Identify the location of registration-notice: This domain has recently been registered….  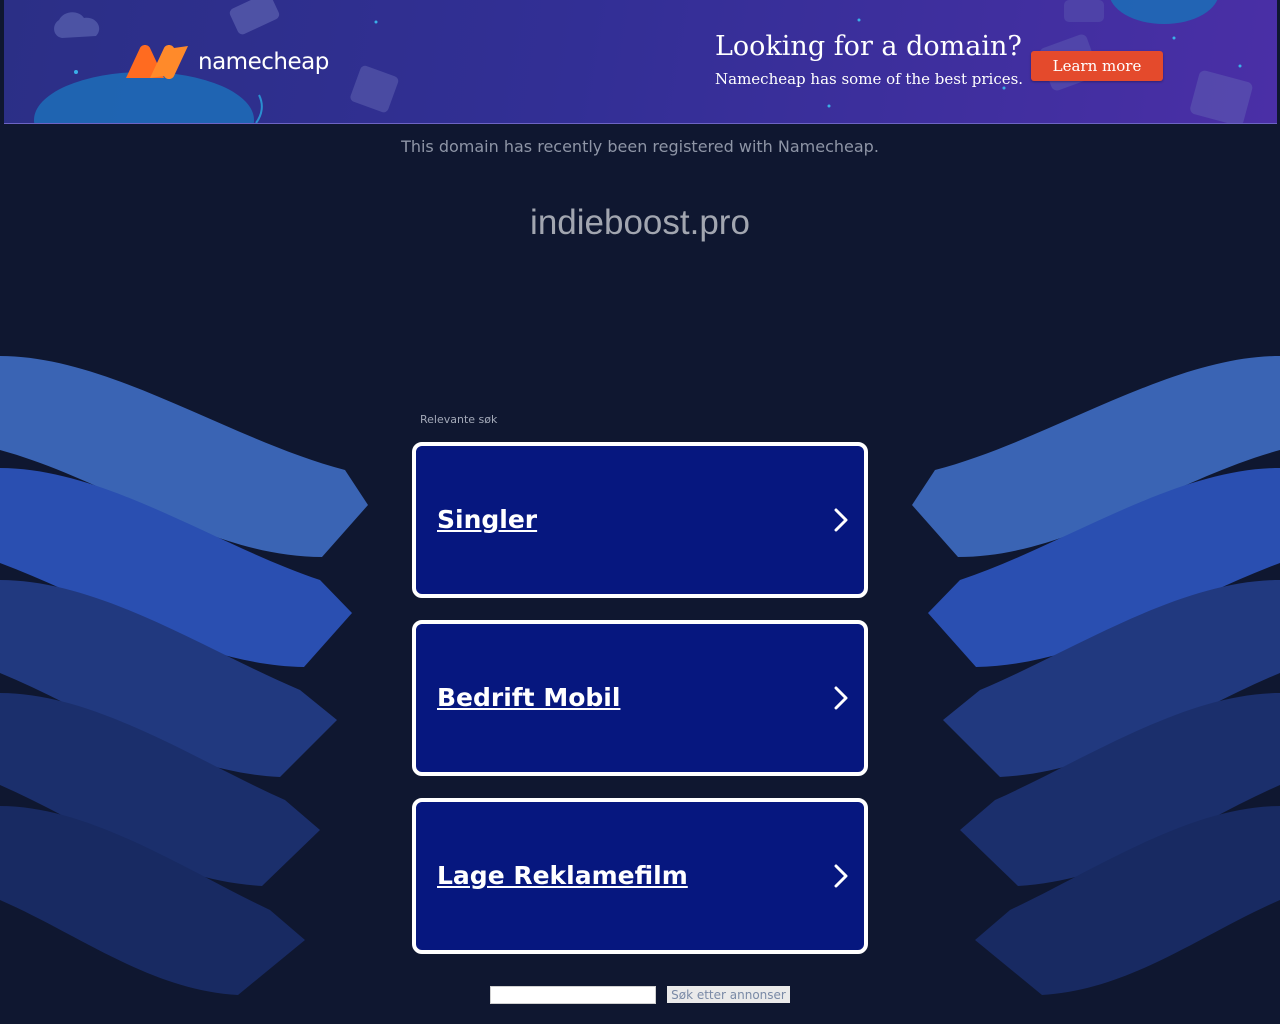
(640, 146).